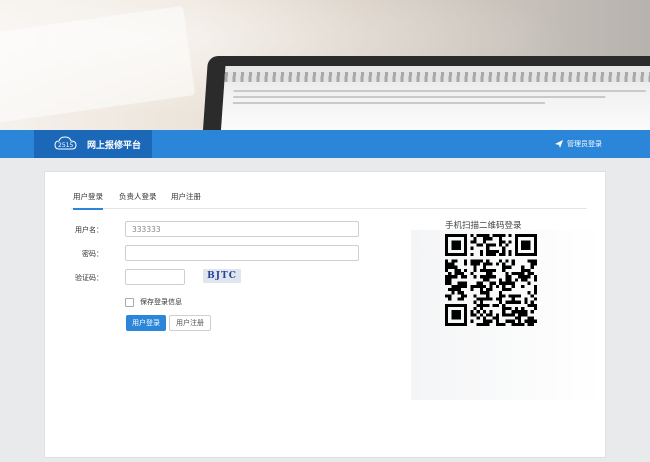 The width and height of the screenshot is (650, 462). Describe the element at coordinates (129, 302) in the screenshot. I see `checkbox-icon` at that location.